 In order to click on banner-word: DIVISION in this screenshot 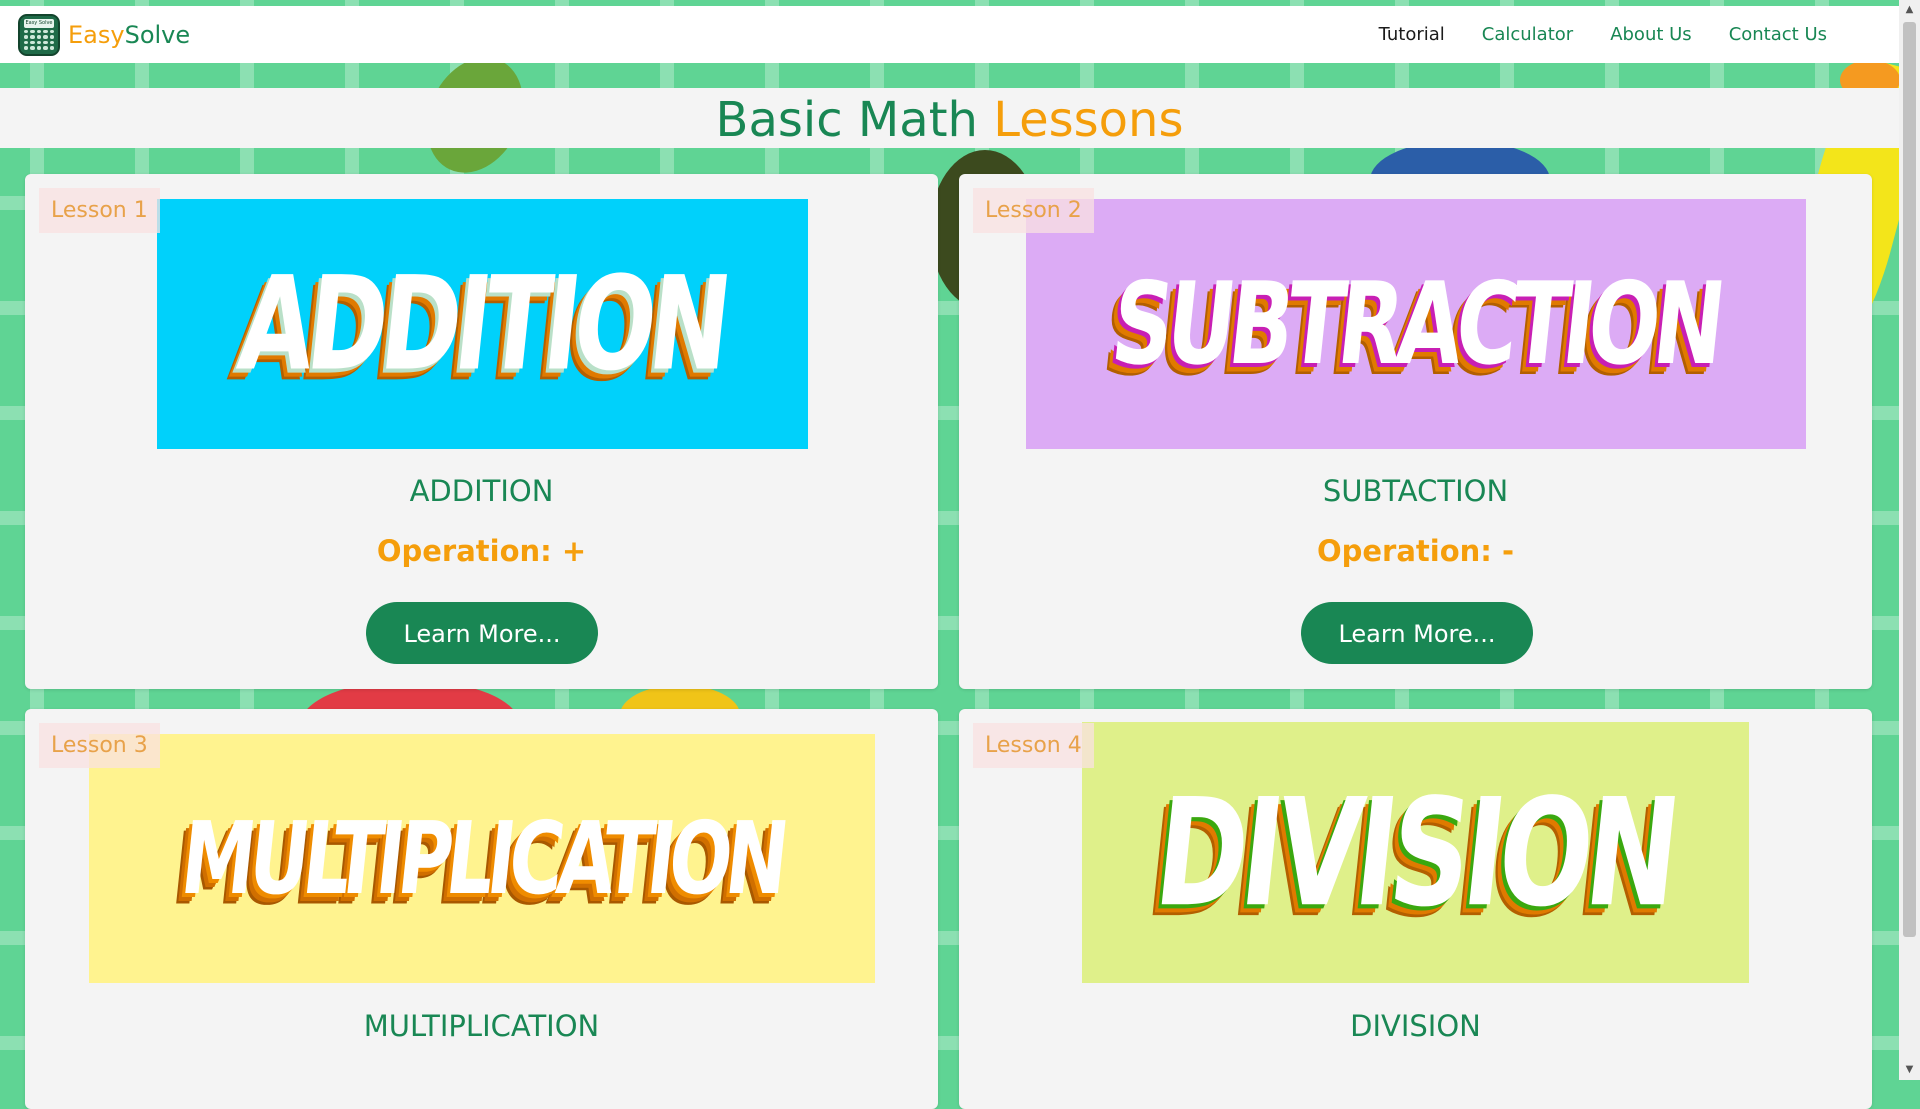, I will do `click(1415, 852)`.